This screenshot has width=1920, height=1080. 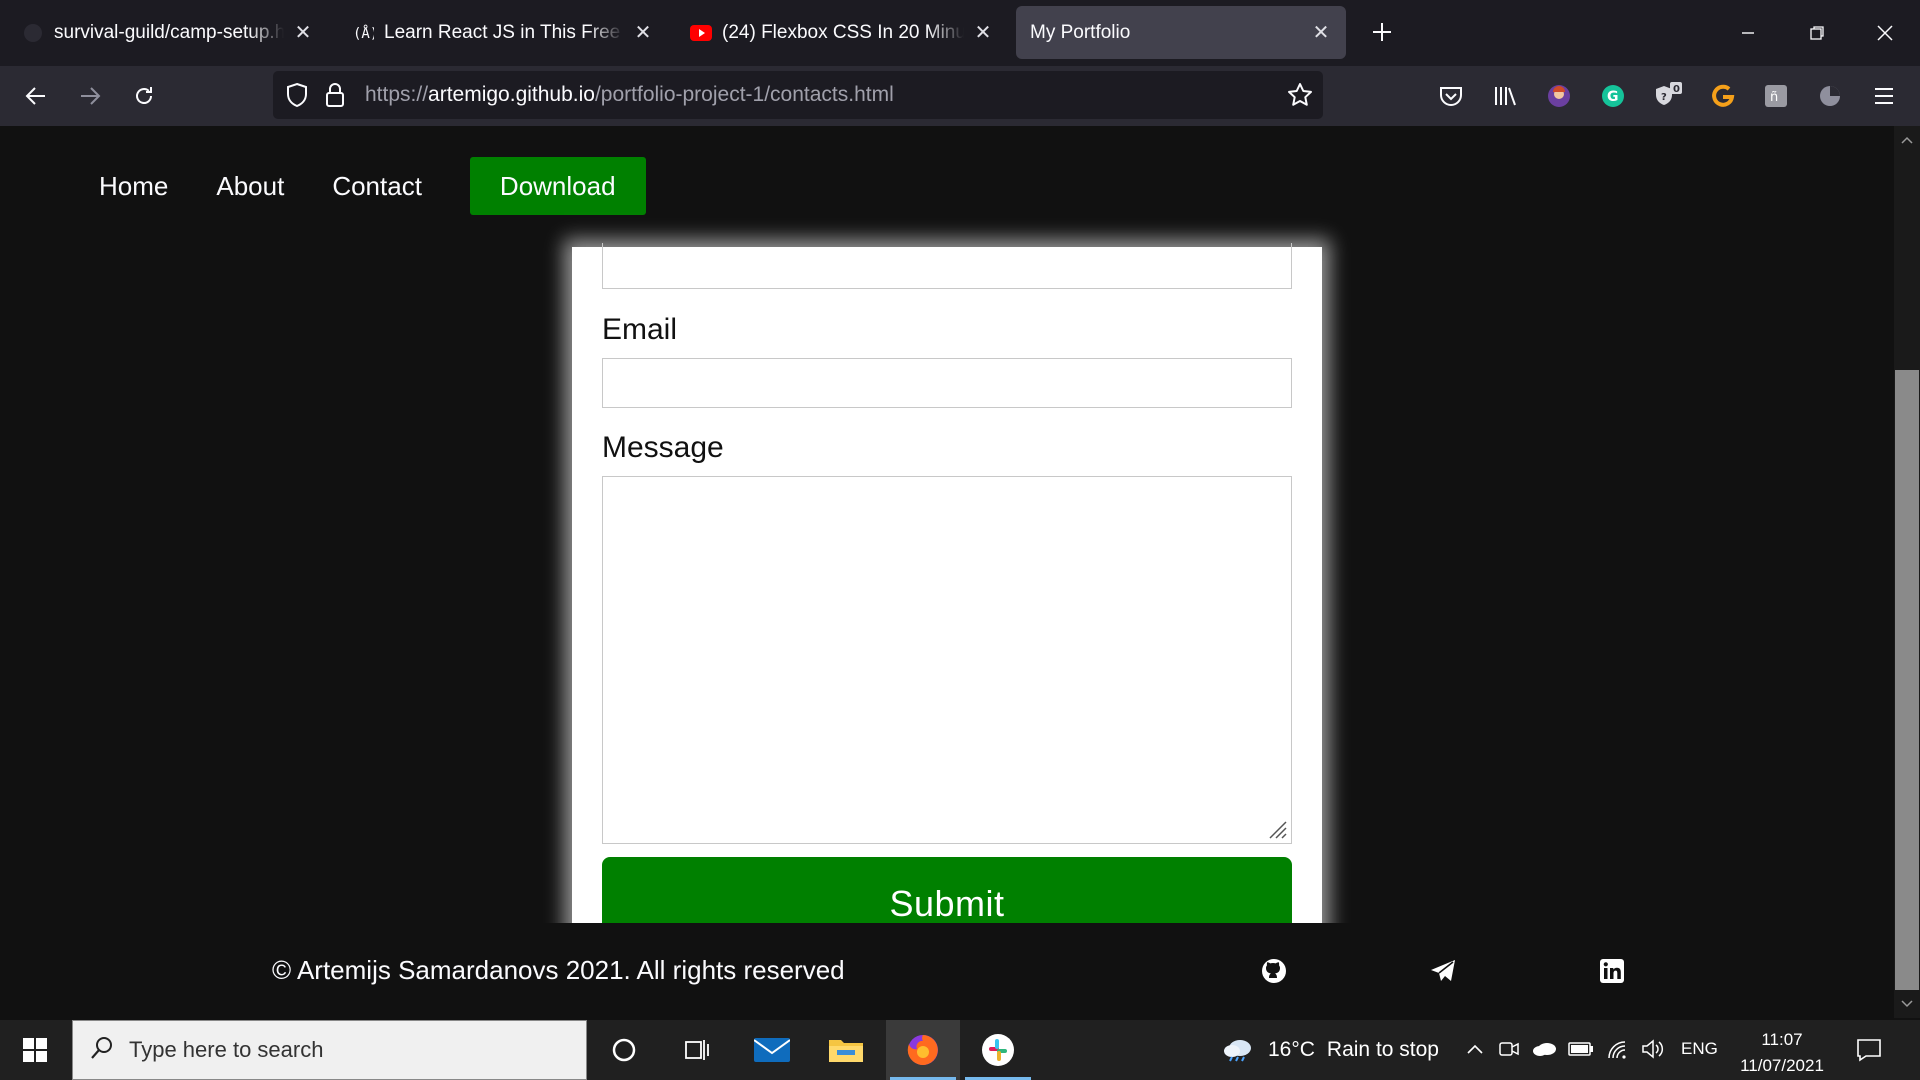 What do you see at coordinates (511, 94) in the screenshot?
I see `url-host: artemigo.github.io` at bounding box center [511, 94].